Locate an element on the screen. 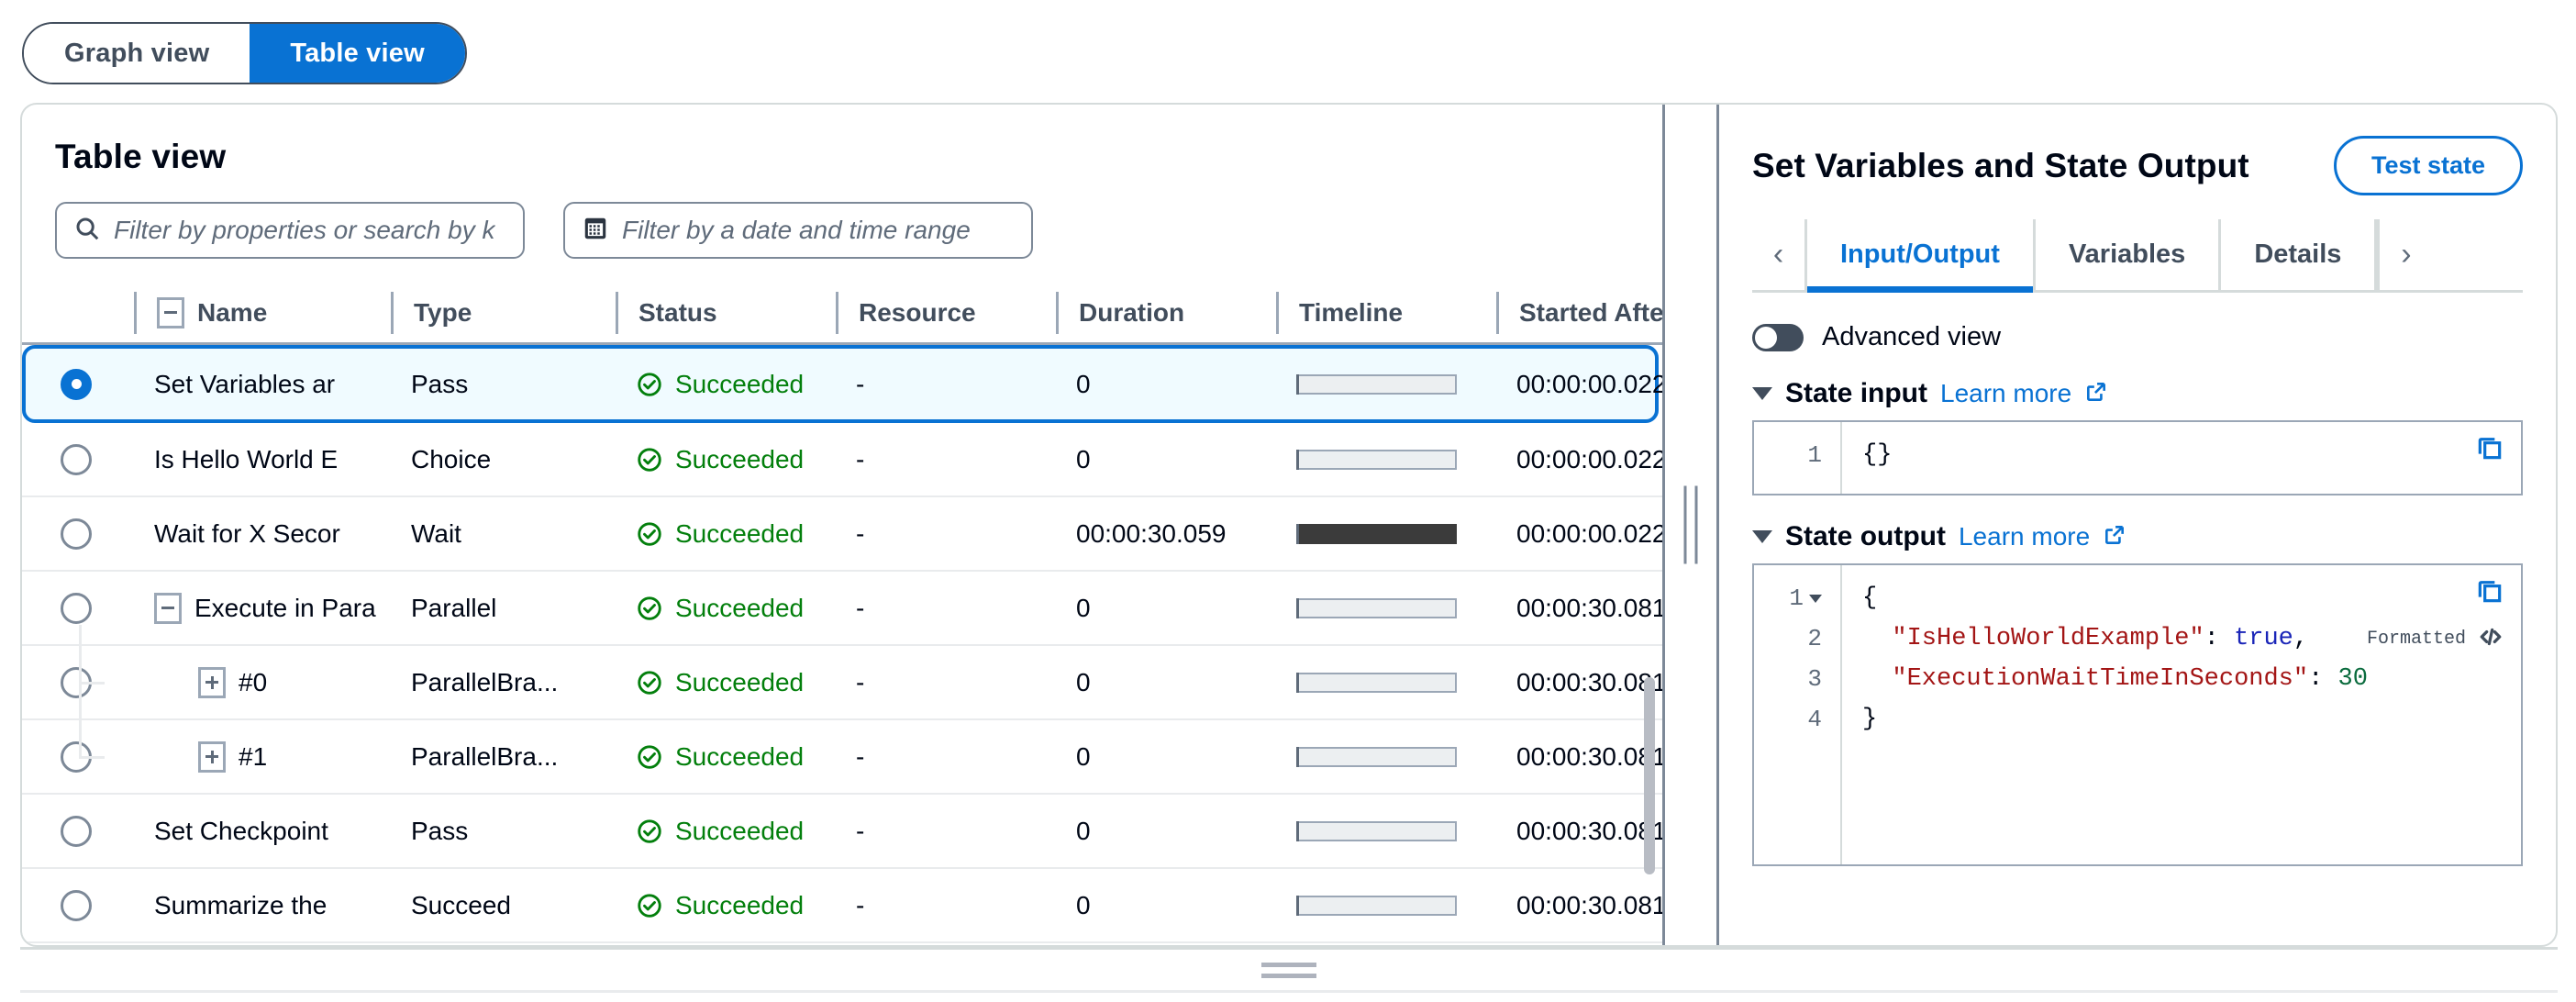 The width and height of the screenshot is (2576, 1002). cell-type: Succeed is located at coordinates (503, 905).